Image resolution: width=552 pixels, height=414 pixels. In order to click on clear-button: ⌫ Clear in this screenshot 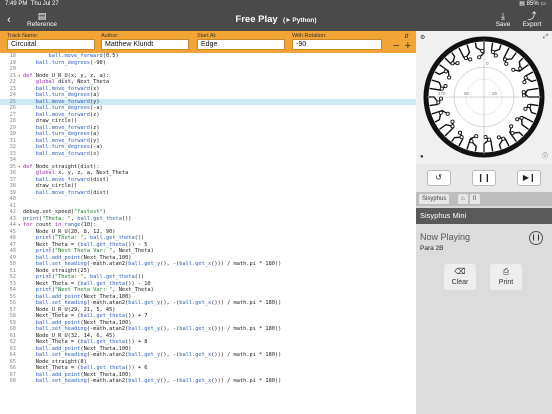, I will do `click(460, 277)`.